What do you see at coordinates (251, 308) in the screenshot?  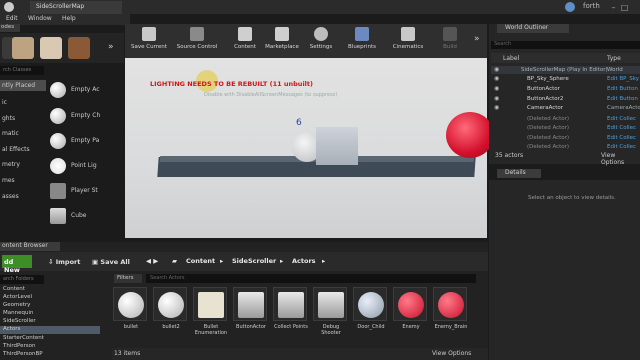 I see `asset-tile: ButtonActor` at bounding box center [251, 308].